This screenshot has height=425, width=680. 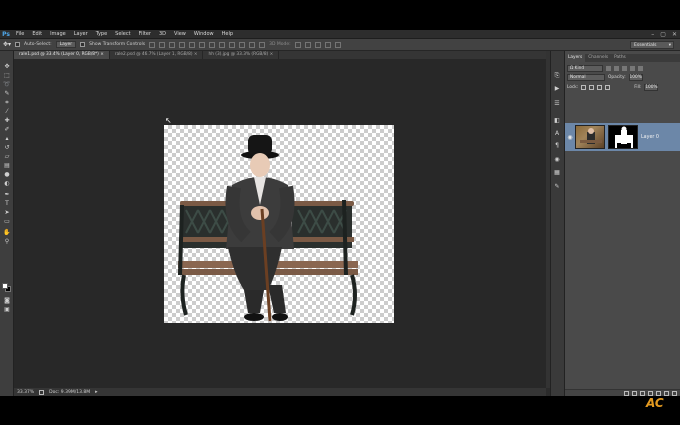 I want to click on crop-tool-icon: ⌗, so click(x=7, y=102).